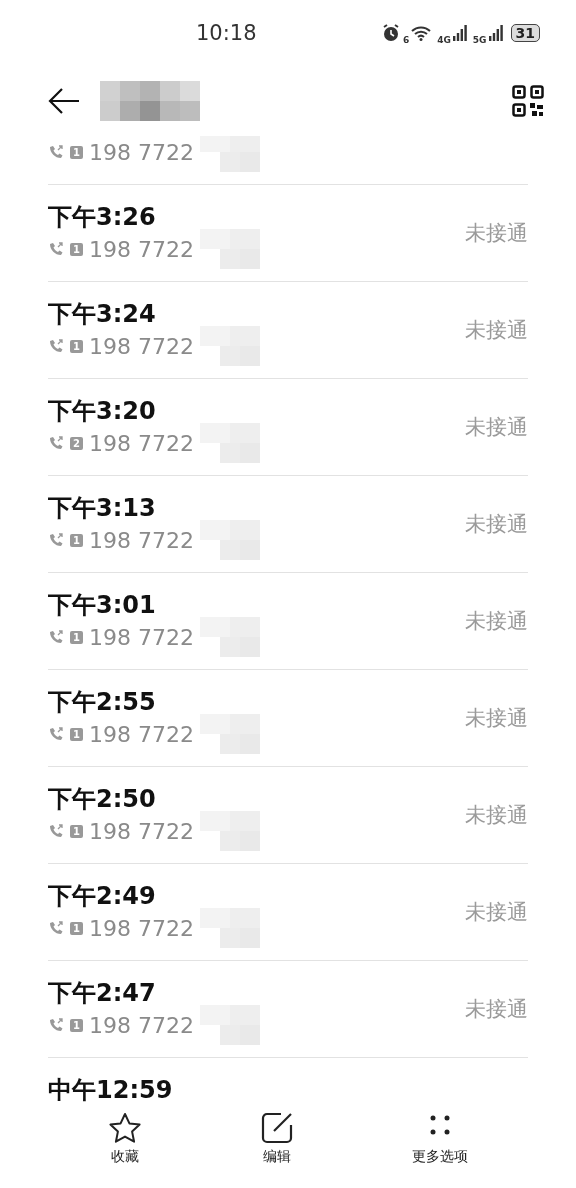  What do you see at coordinates (111, 1090) in the screenshot?
I see `call-time: 中午12:59` at bounding box center [111, 1090].